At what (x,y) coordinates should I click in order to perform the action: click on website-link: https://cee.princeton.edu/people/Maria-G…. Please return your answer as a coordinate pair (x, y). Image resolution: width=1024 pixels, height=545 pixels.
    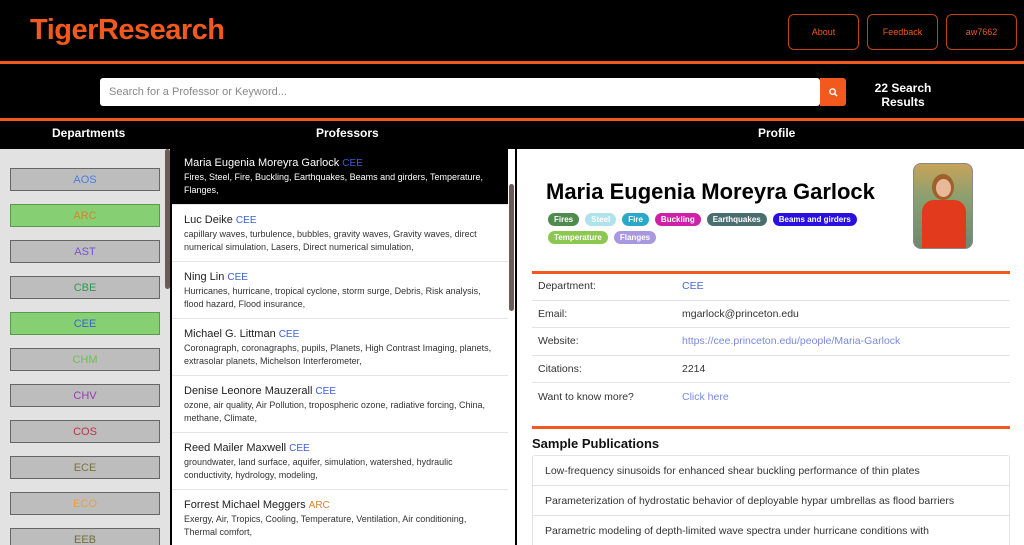
    Looking at the image, I should click on (791, 341).